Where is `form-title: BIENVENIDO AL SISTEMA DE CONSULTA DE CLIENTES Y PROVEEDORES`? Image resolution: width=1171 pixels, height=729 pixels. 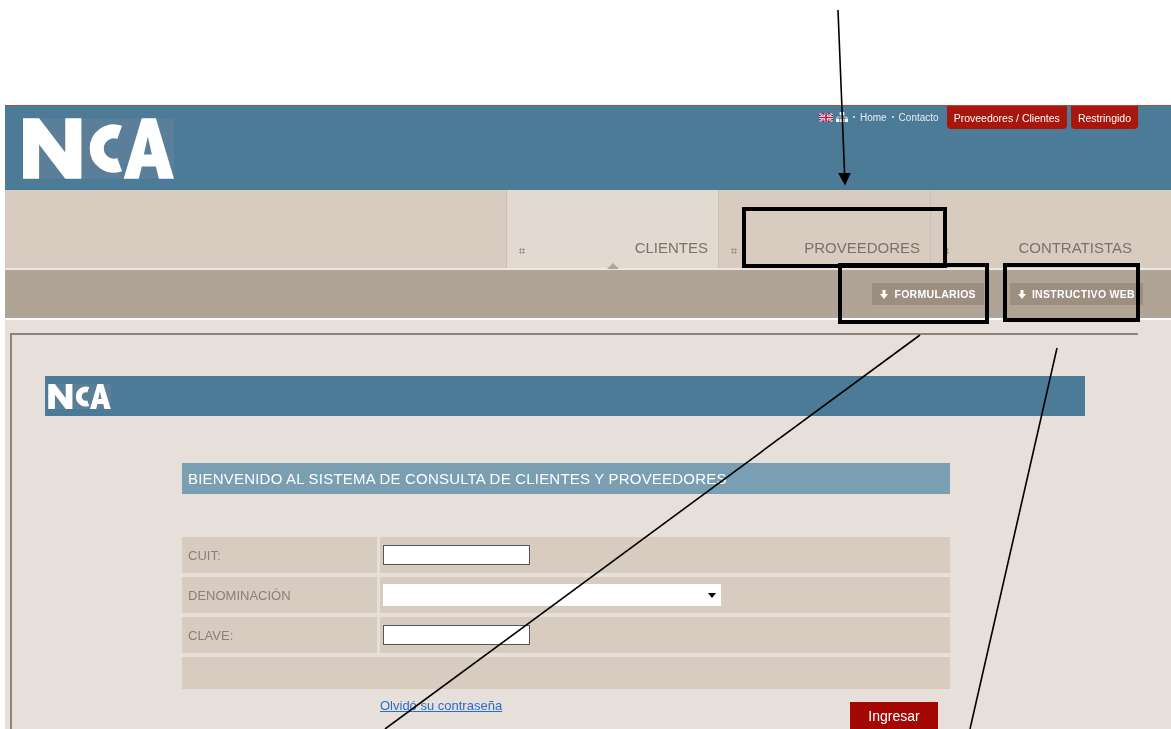
form-title: BIENVENIDO AL SISTEMA DE CONSULTA DE CLIENTES Y PROVEEDORES is located at coordinates (566, 478).